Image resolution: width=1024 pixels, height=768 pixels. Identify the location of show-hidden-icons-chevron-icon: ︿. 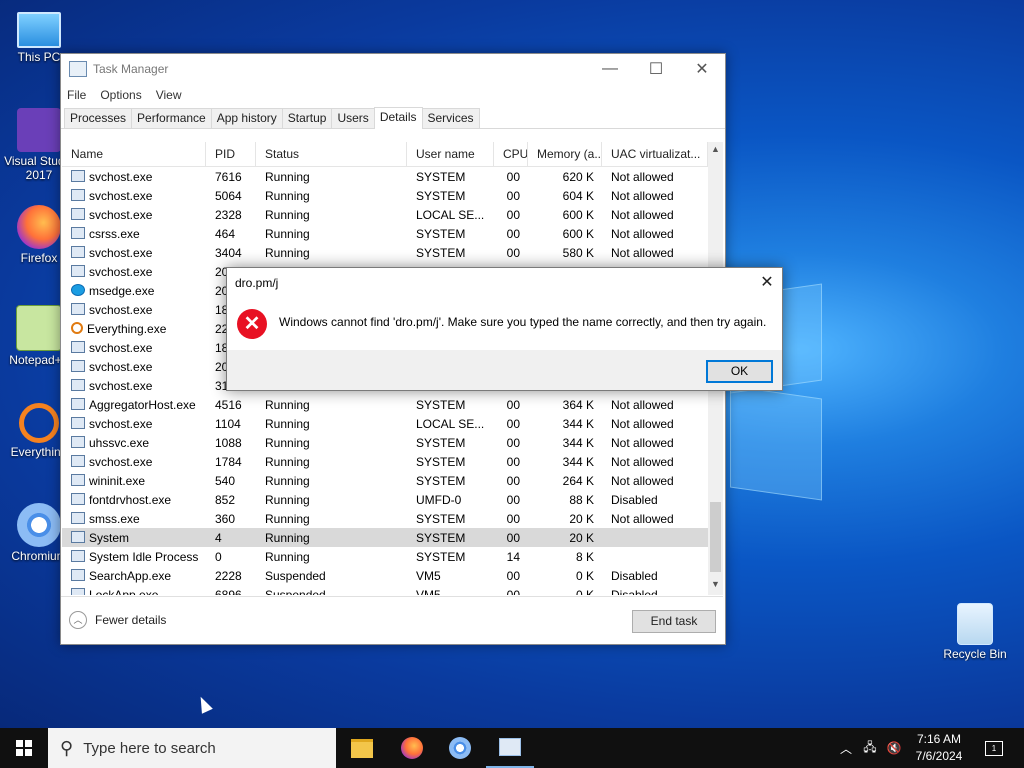
(846, 748).